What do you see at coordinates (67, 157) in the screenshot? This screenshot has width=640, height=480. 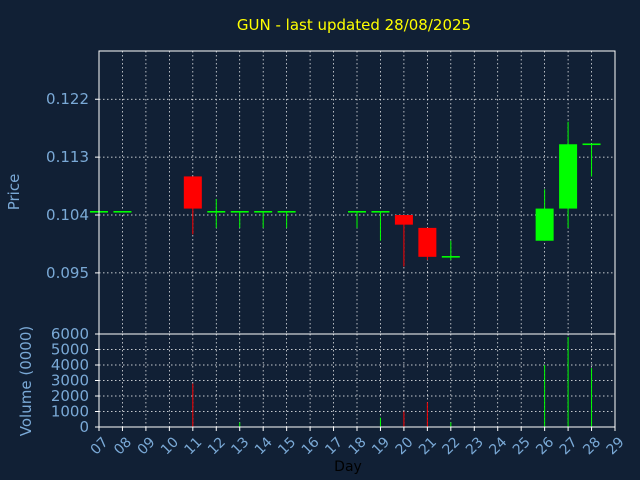 I see `price-tick-label: 0.113` at bounding box center [67, 157].